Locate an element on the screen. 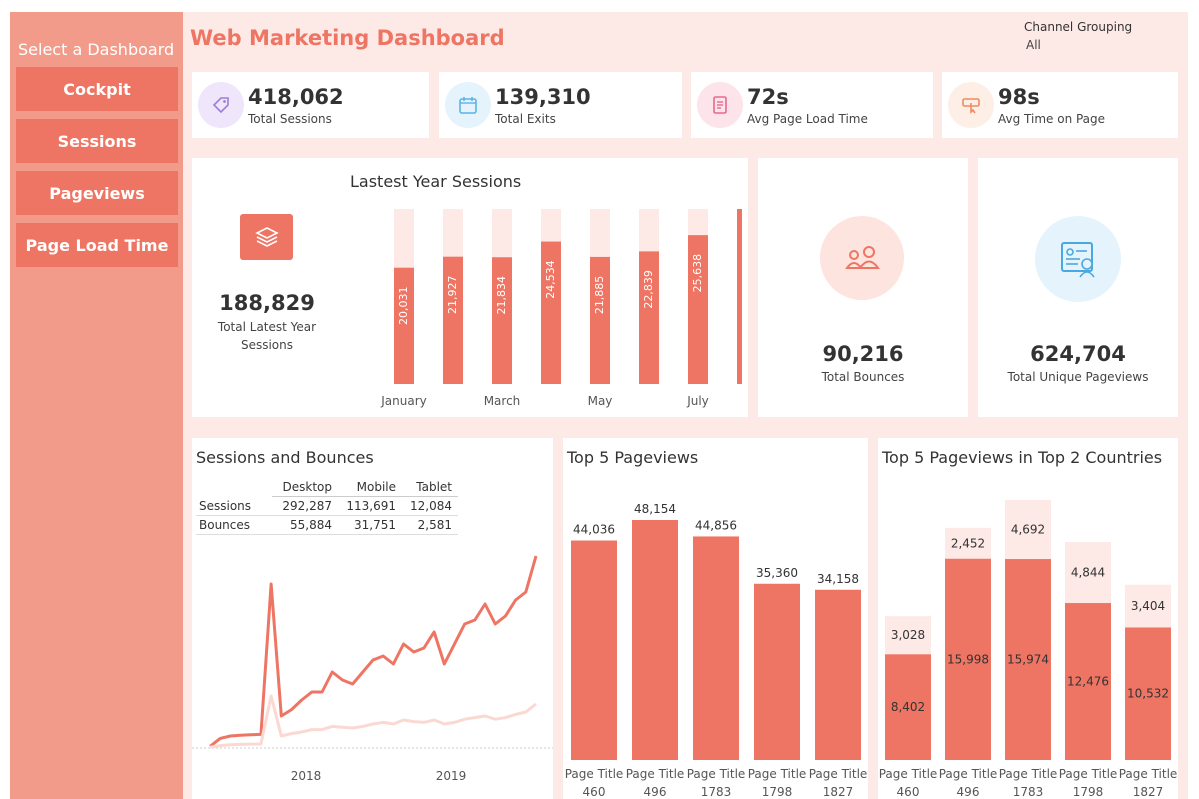 This screenshot has width=1199, height=799. table-cell: 113,691 is located at coordinates (370, 506).